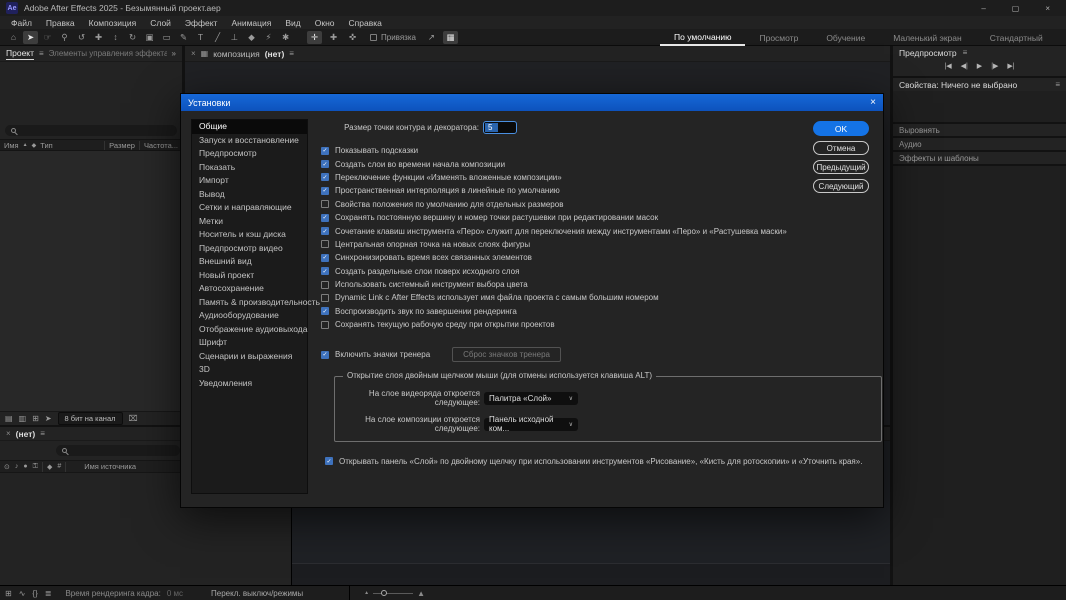 The height and width of the screenshot is (600, 1066). Describe the element at coordinates (64, 37) in the screenshot. I see `zoom-tool-icon: ⚲` at that location.